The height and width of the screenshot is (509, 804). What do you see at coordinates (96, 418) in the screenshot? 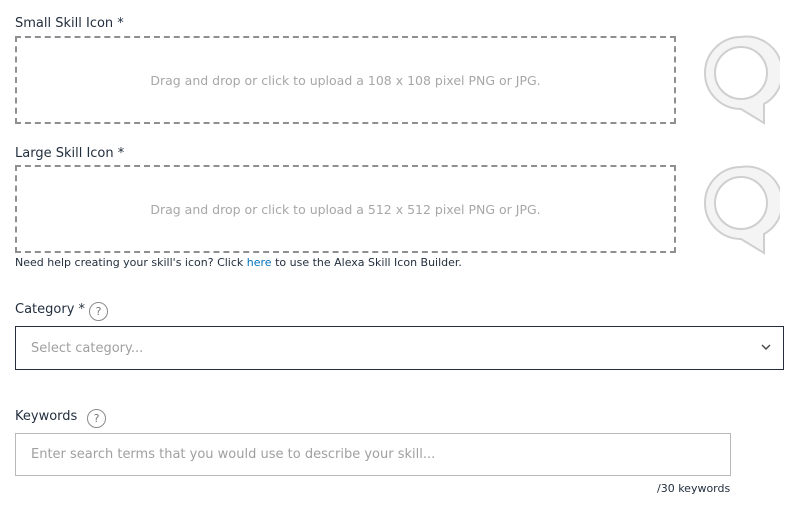
I see `keywords-help-icon: ?` at bounding box center [96, 418].